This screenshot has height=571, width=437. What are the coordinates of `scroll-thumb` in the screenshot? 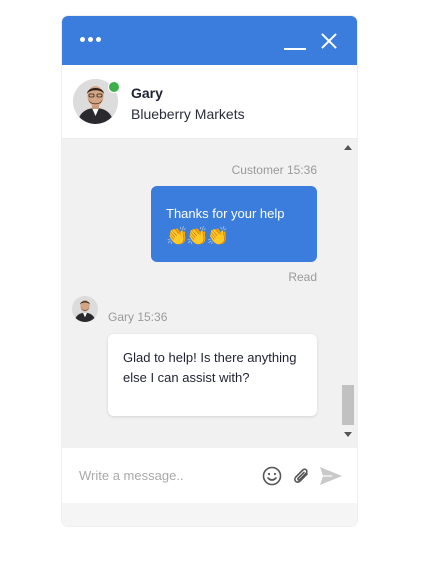 It's located at (348, 405).